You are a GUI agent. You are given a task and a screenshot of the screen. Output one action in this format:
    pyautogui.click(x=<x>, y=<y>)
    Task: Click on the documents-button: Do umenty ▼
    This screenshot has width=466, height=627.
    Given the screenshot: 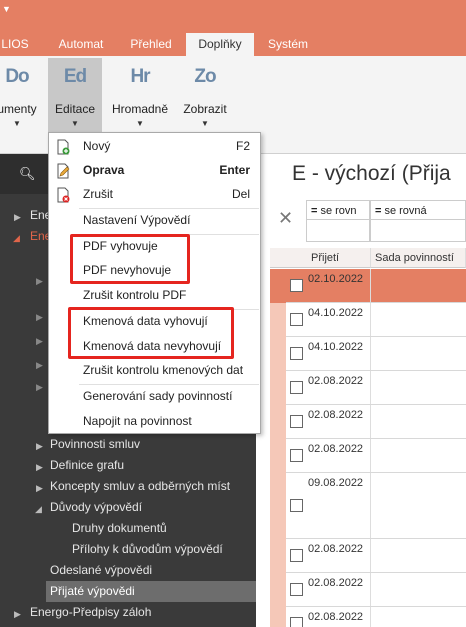 What is the action you would take?
    pyautogui.click(x=21, y=97)
    